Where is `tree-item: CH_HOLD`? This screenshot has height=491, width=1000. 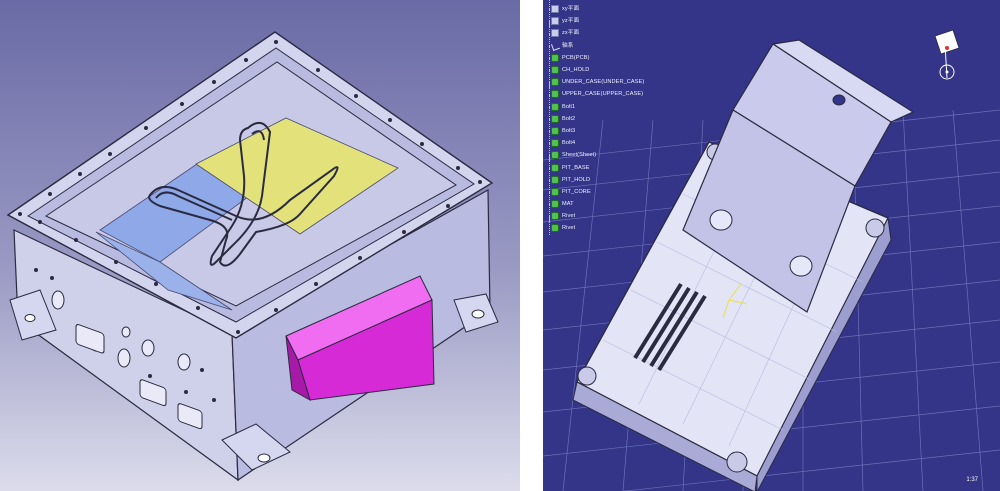 tree-item: CH_HOLD is located at coordinates (595, 67).